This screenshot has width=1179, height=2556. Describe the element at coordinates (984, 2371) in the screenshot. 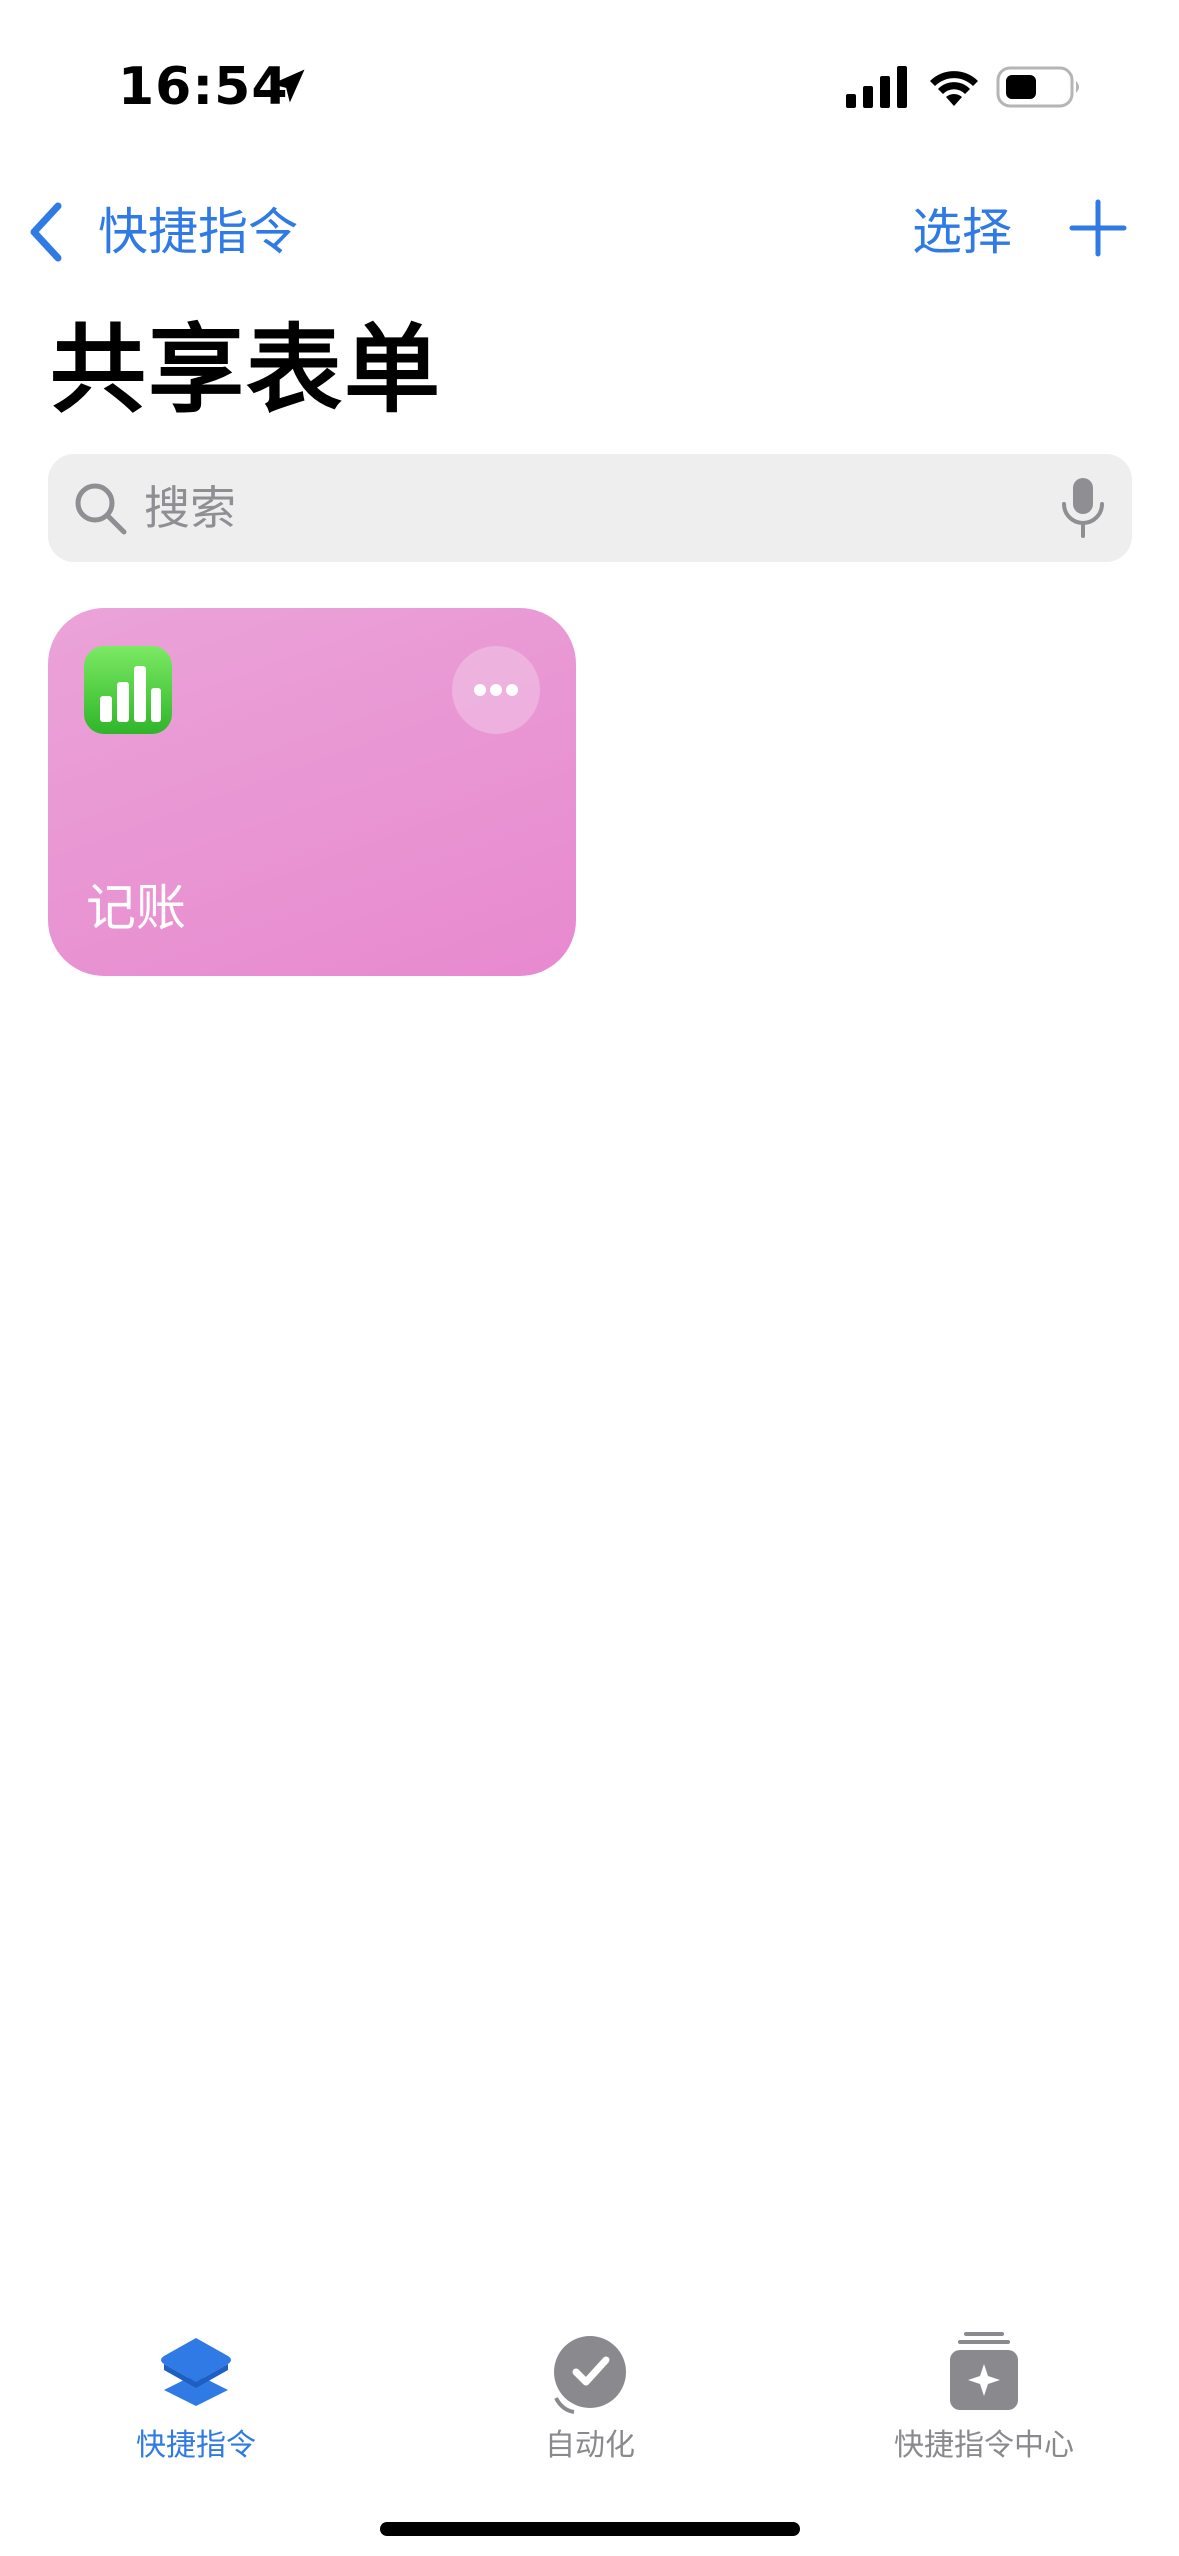

I see `gallery-sparkle-icon` at that location.